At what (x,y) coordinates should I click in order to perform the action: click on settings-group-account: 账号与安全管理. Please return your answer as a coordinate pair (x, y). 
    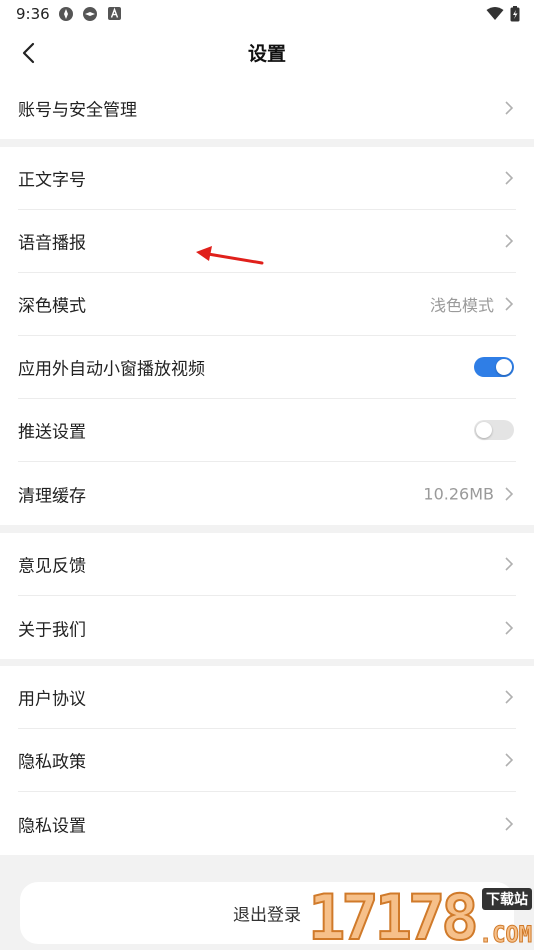
    Looking at the image, I should click on (267, 107).